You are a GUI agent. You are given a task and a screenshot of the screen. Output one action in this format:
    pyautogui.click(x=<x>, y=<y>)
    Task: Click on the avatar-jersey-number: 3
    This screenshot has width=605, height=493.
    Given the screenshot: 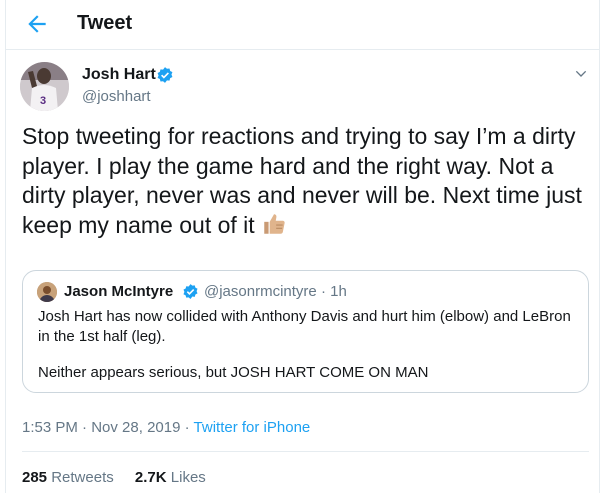 What is the action you would take?
    pyautogui.click(x=43, y=101)
    